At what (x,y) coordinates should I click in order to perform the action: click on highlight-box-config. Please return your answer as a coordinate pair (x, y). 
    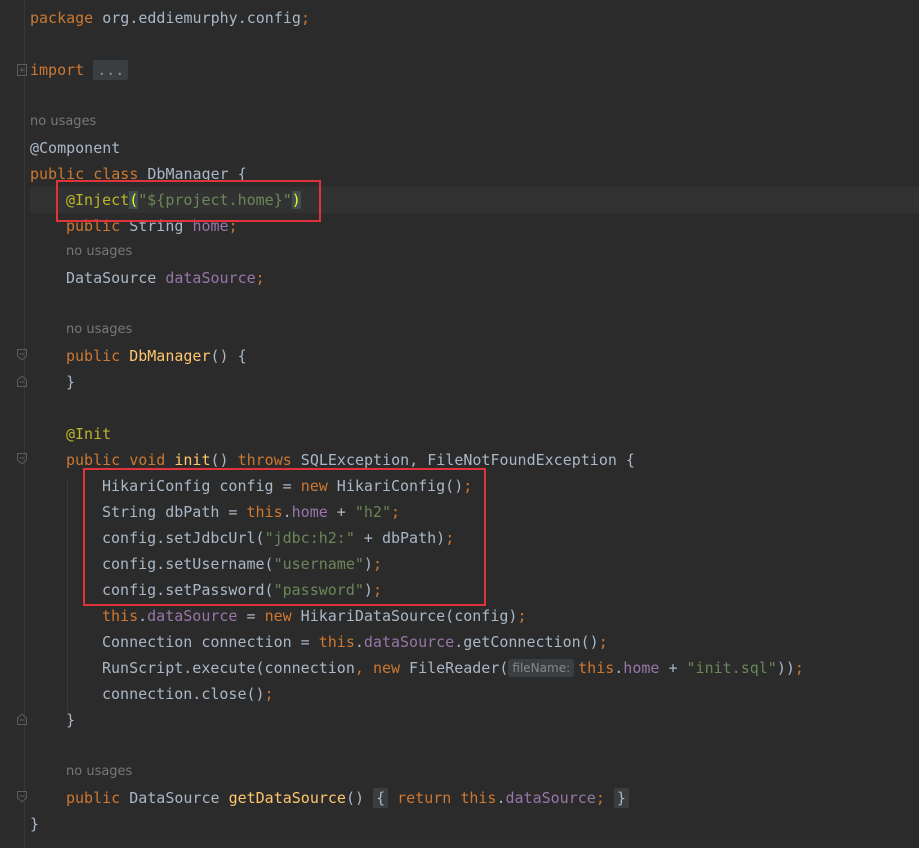
    Looking at the image, I should click on (284, 537).